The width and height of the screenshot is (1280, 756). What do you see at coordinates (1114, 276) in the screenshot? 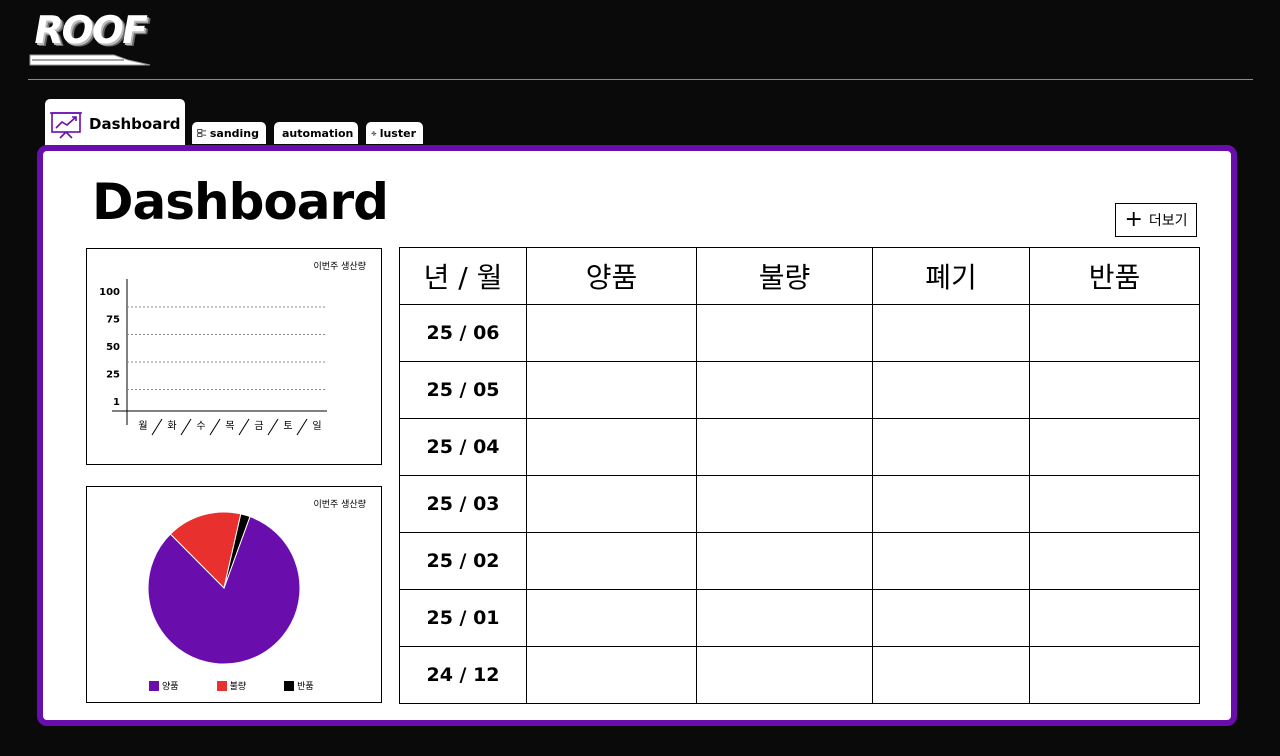
I see `header-return: 반품` at bounding box center [1114, 276].